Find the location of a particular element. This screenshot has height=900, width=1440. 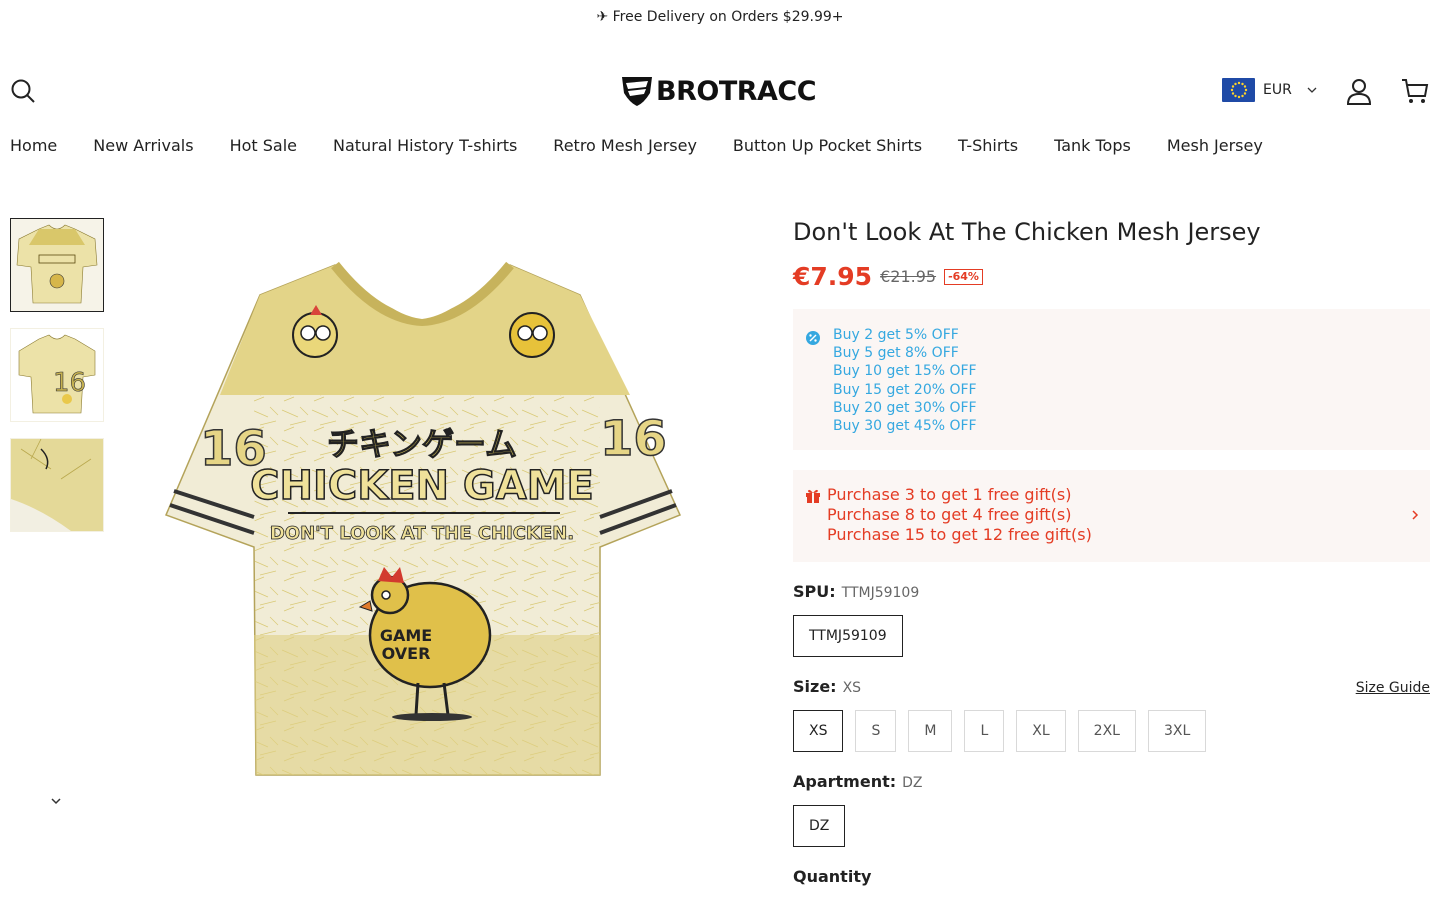

product-title: Don't Look At The Chicken Mesh Jersey is located at coordinates (1027, 232).